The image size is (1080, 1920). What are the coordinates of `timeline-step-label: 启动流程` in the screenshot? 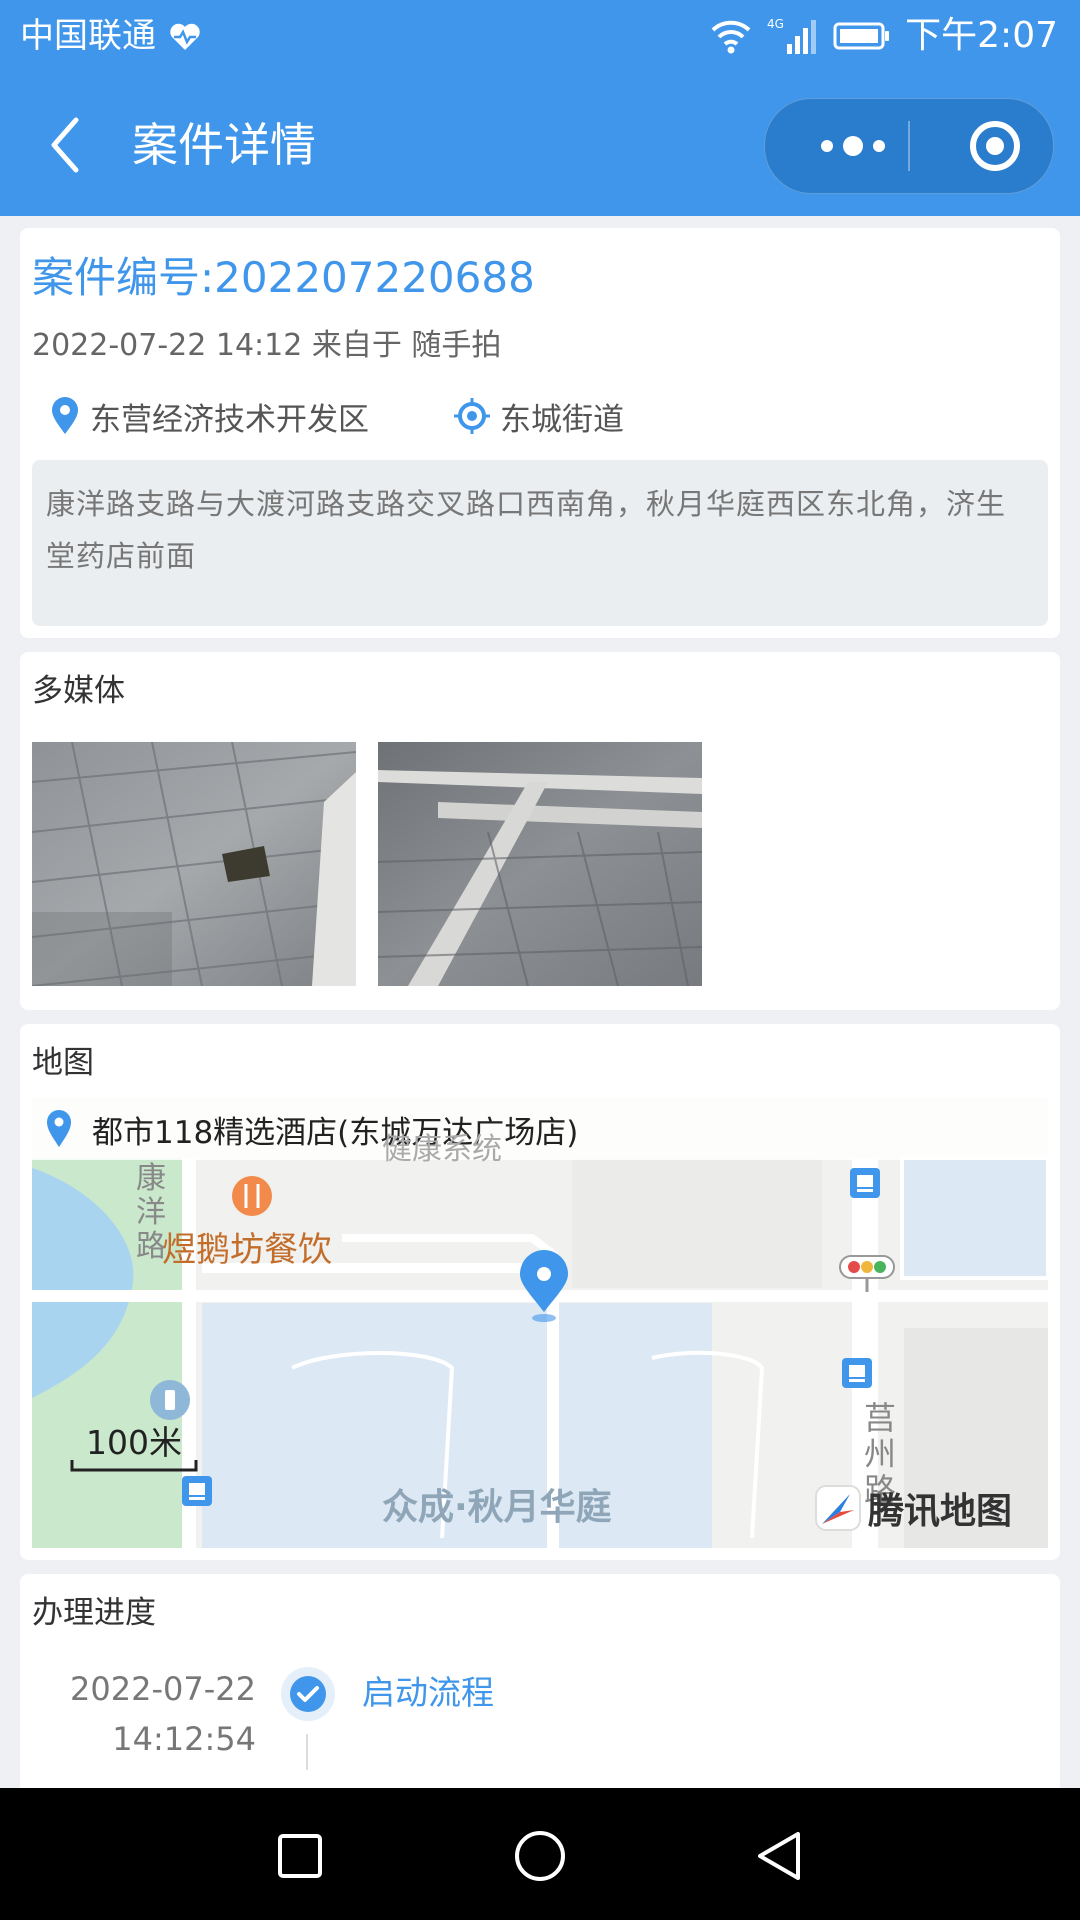 It's located at (428, 1693).